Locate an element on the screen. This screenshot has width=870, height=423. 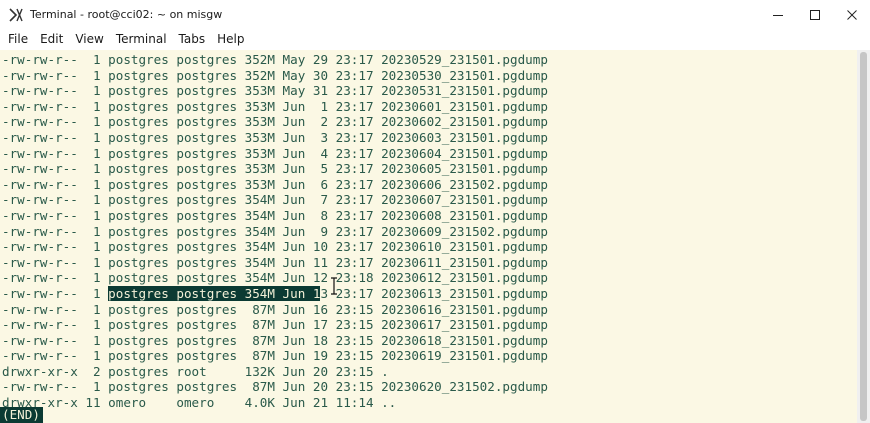
menu-view: View is located at coordinates (89, 39).